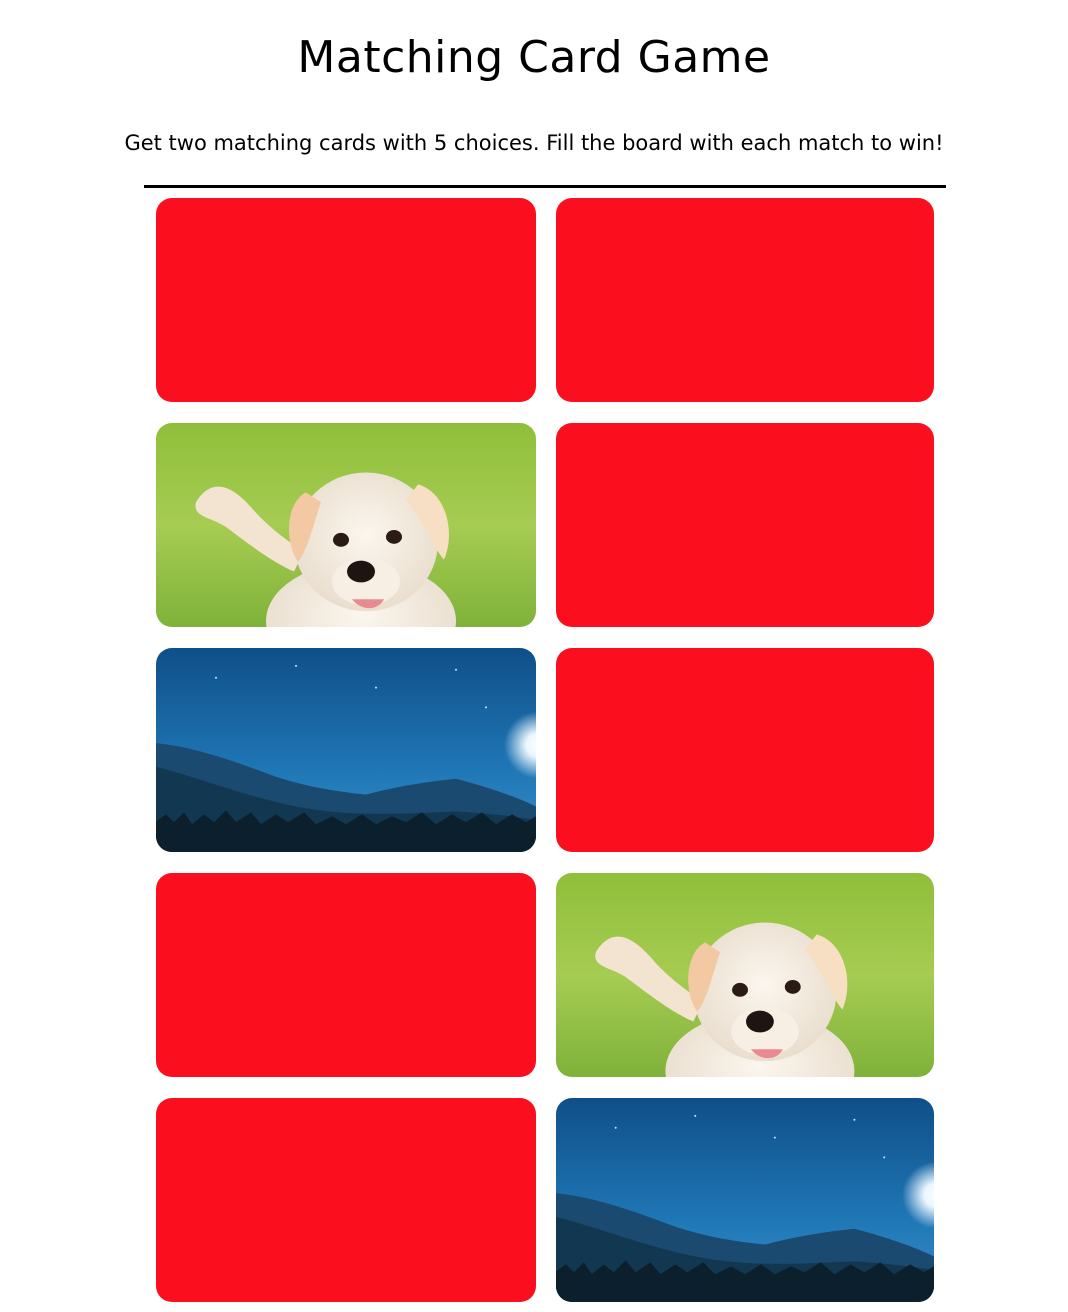  Describe the element at coordinates (534, 57) in the screenshot. I see `page-title: Matching Card Game` at that location.